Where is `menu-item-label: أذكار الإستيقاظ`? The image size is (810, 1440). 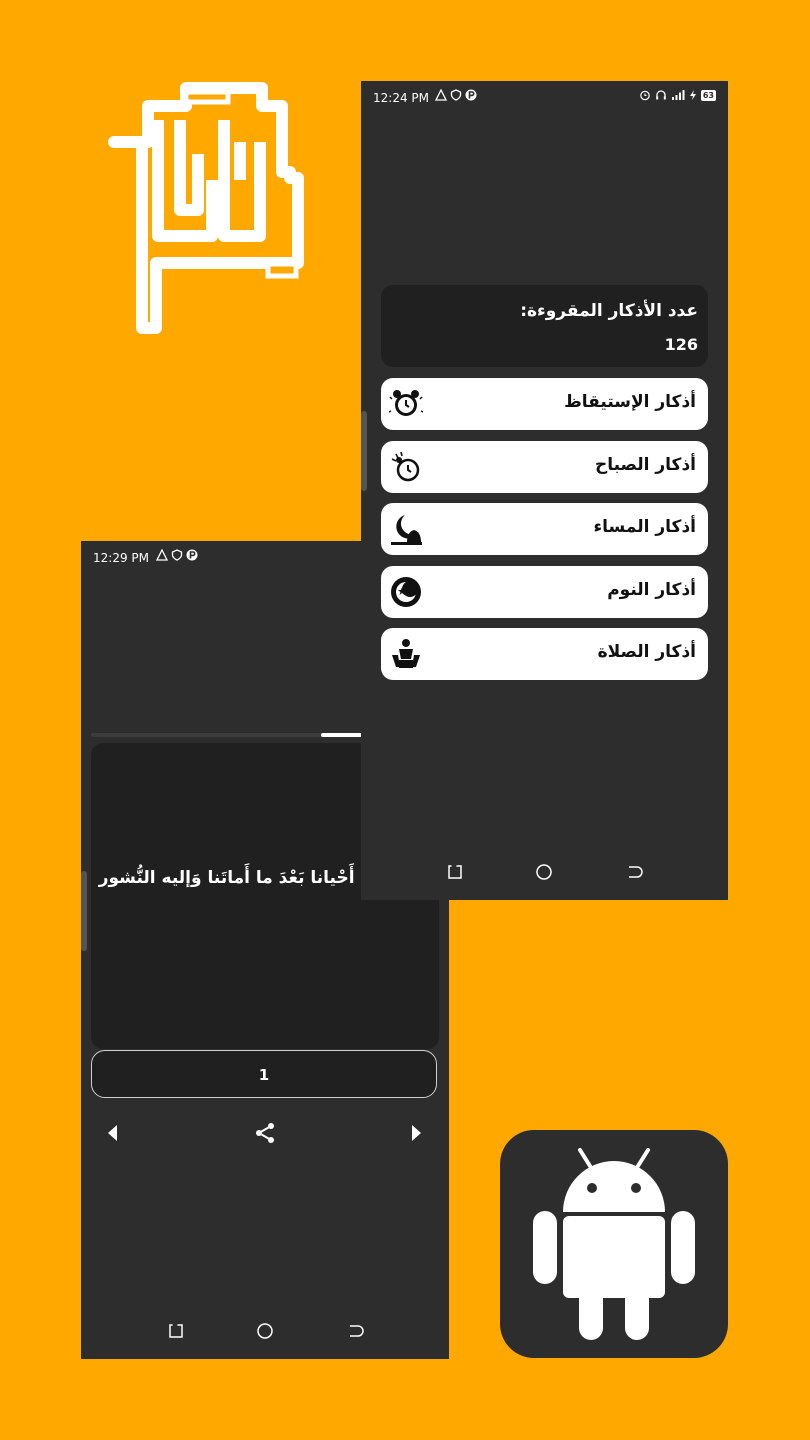
menu-item-label: أذكار الإستيقاظ is located at coordinates (630, 402).